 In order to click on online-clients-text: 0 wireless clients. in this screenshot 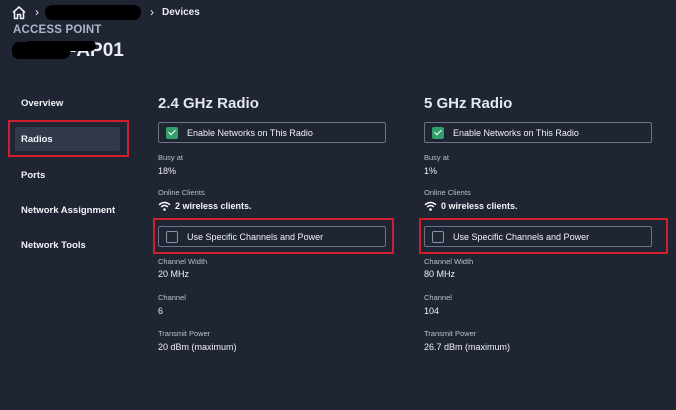, I will do `click(479, 206)`.